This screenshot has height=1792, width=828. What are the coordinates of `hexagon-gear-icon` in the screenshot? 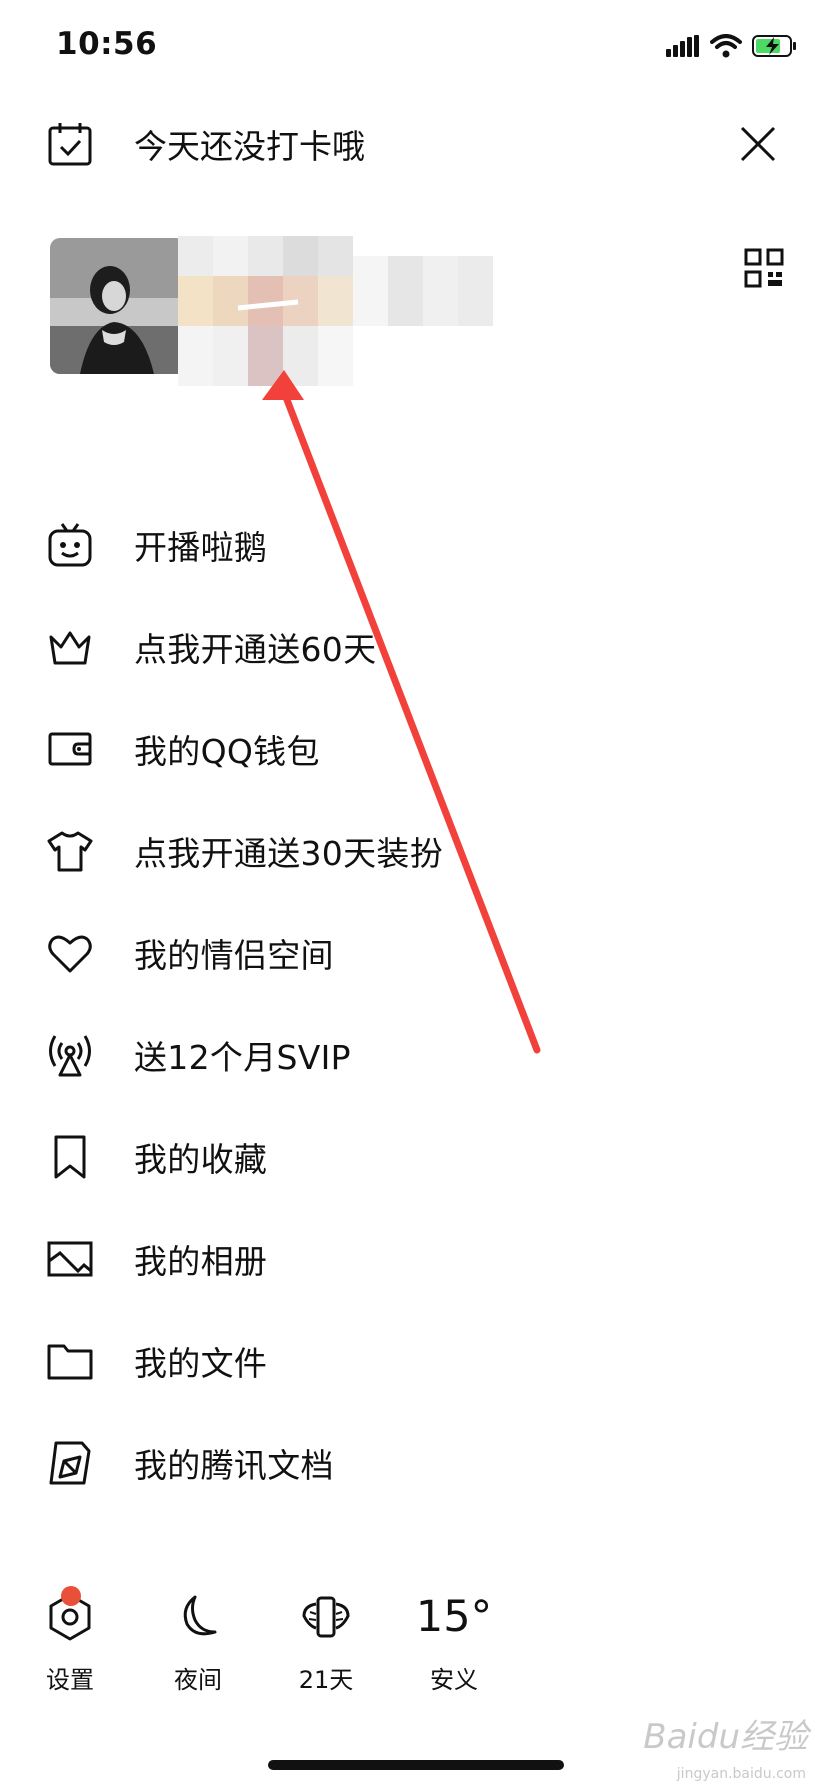 It's located at (70, 1614).